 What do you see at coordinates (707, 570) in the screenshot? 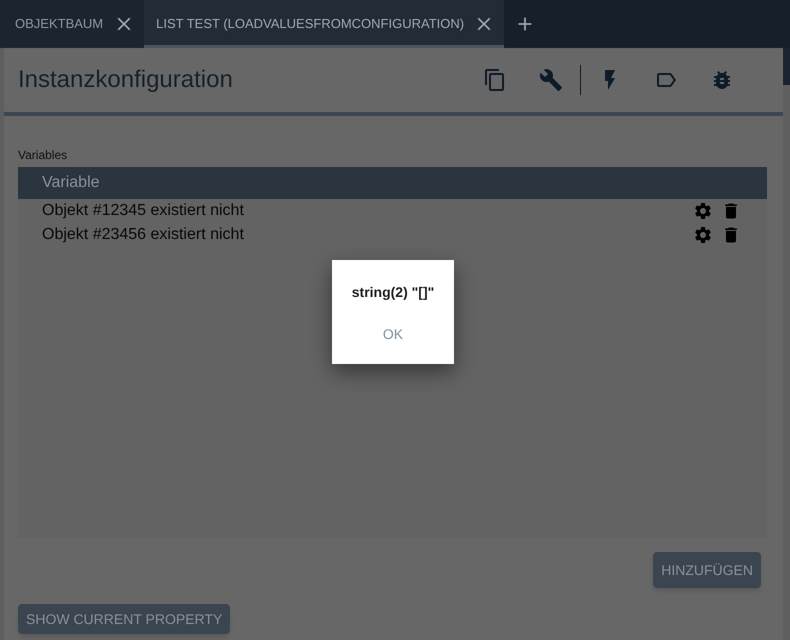
I see `add-button: HINZUFÜGEN` at bounding box center [707, 570].